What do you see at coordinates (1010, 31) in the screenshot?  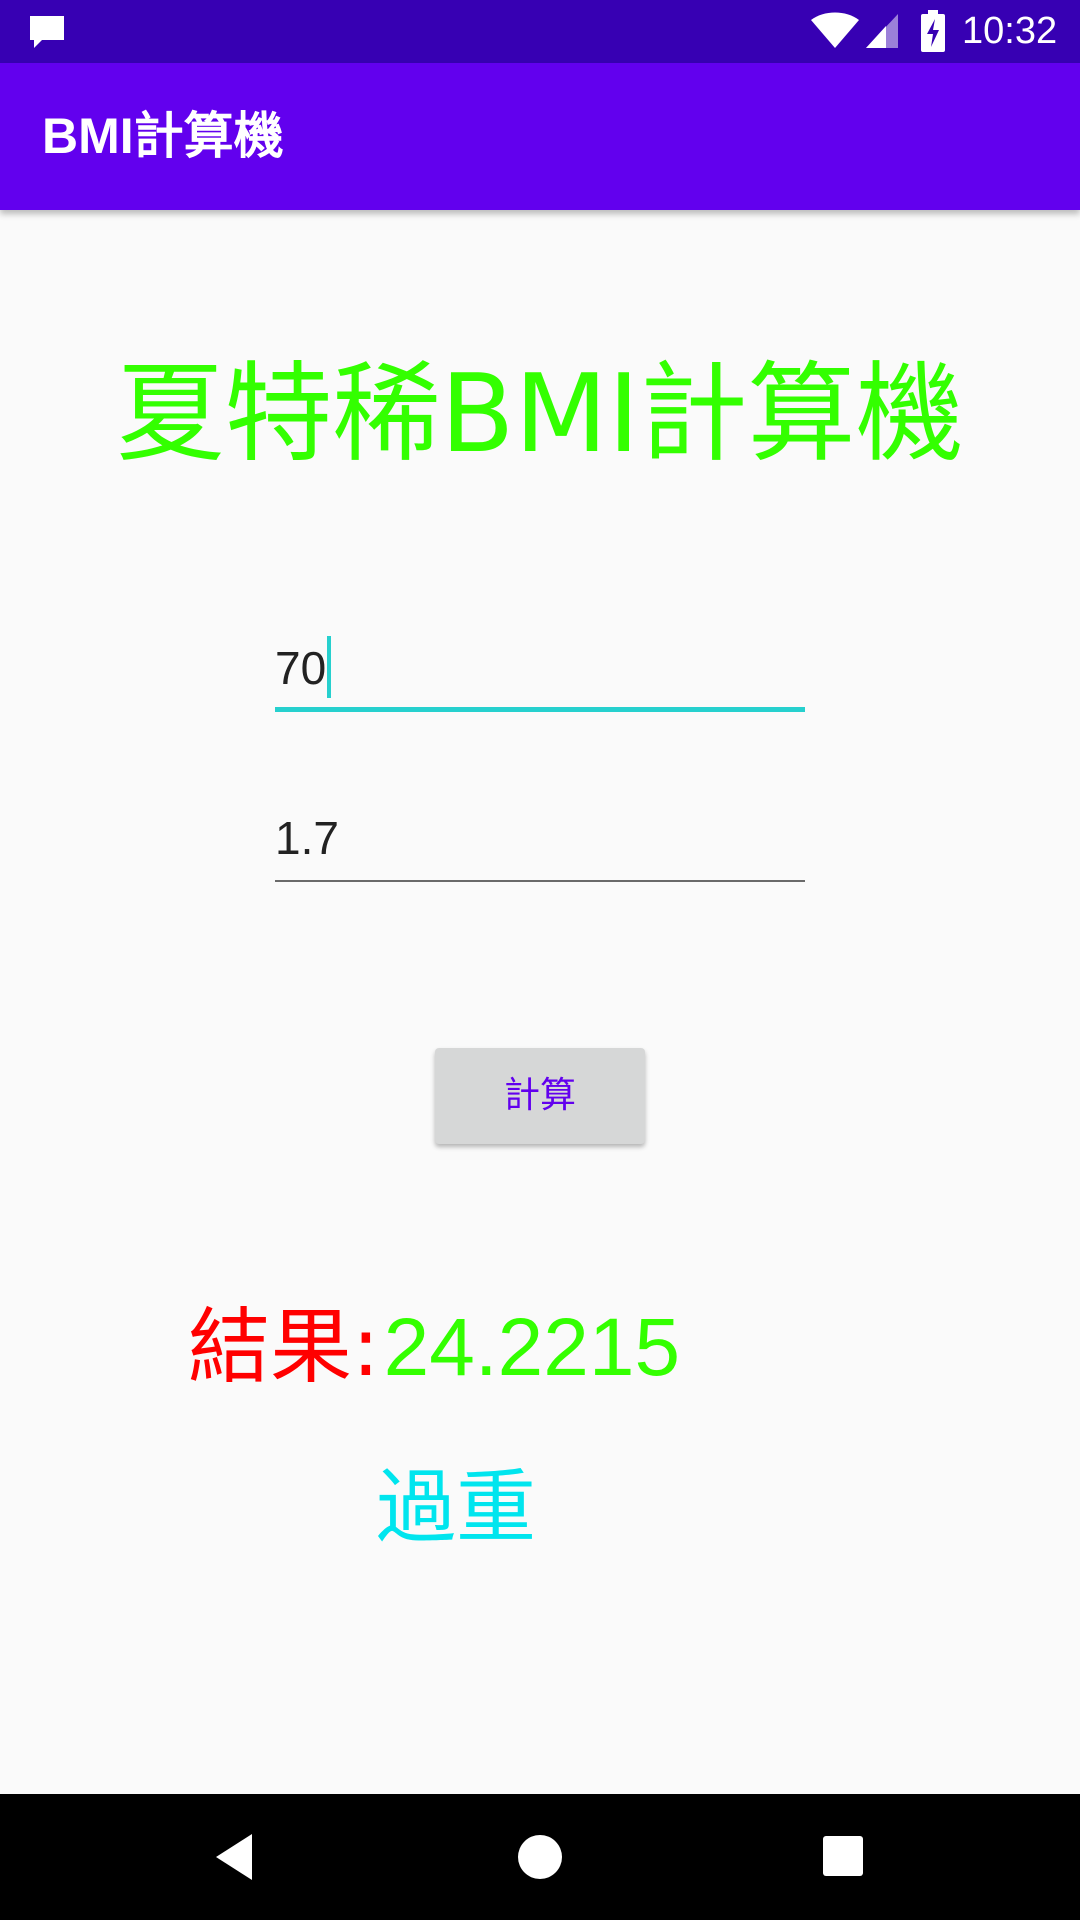 I see `status-clock: 10:32` at bounding box center [1010, 31].